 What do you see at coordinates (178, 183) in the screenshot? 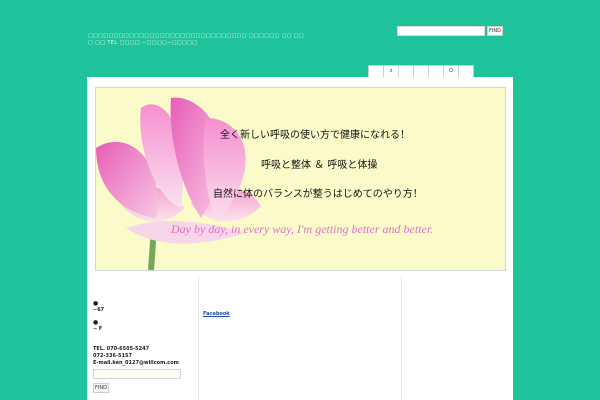
I see `lotus-flower-image` at bounding box center [178, 183].